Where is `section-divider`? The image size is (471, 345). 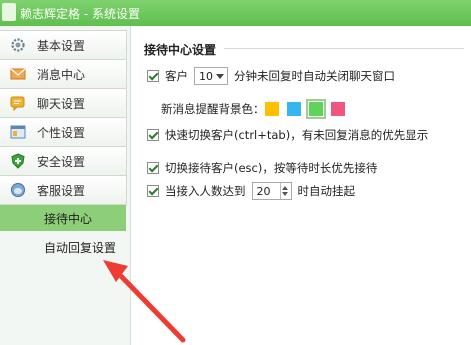
section-divider is located at coordinates (344, 48).